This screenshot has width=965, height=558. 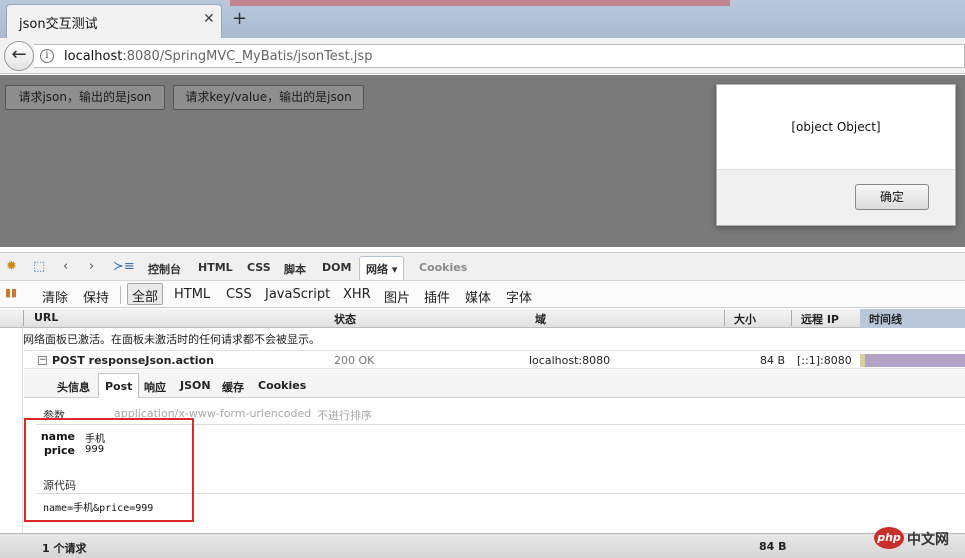 I want to click on tab-response: 响应, so click(x=155, y=387).